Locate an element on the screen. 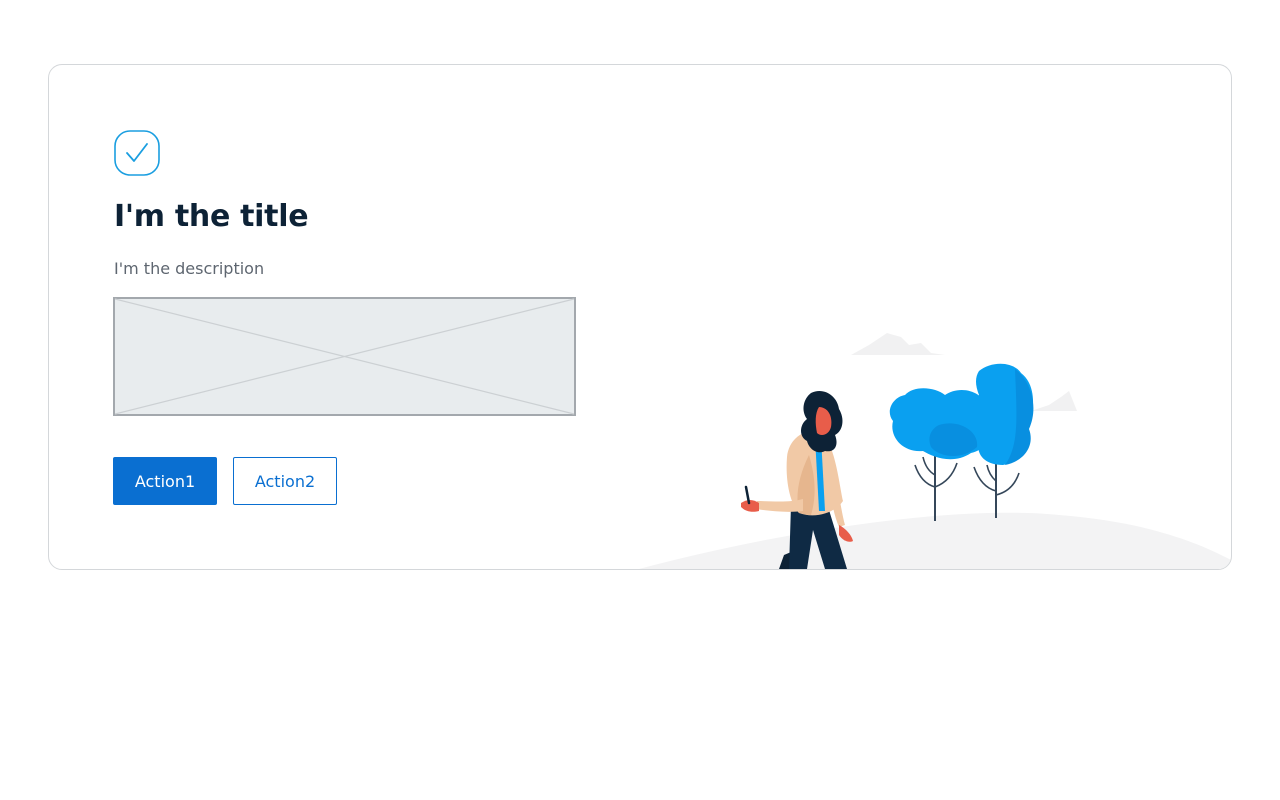 Image resolution: width=1280 pixels, height=800 pixels. check-icon is located at coordinates (137, 153).